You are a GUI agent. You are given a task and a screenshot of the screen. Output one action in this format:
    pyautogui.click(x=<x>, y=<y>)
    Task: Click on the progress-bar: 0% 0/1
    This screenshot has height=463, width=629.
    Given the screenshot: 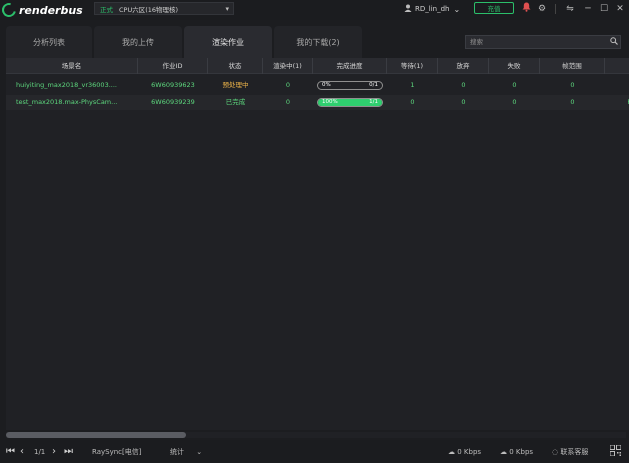 What is the action you would take?
    pyautogui.click(x=350, y=85)
    